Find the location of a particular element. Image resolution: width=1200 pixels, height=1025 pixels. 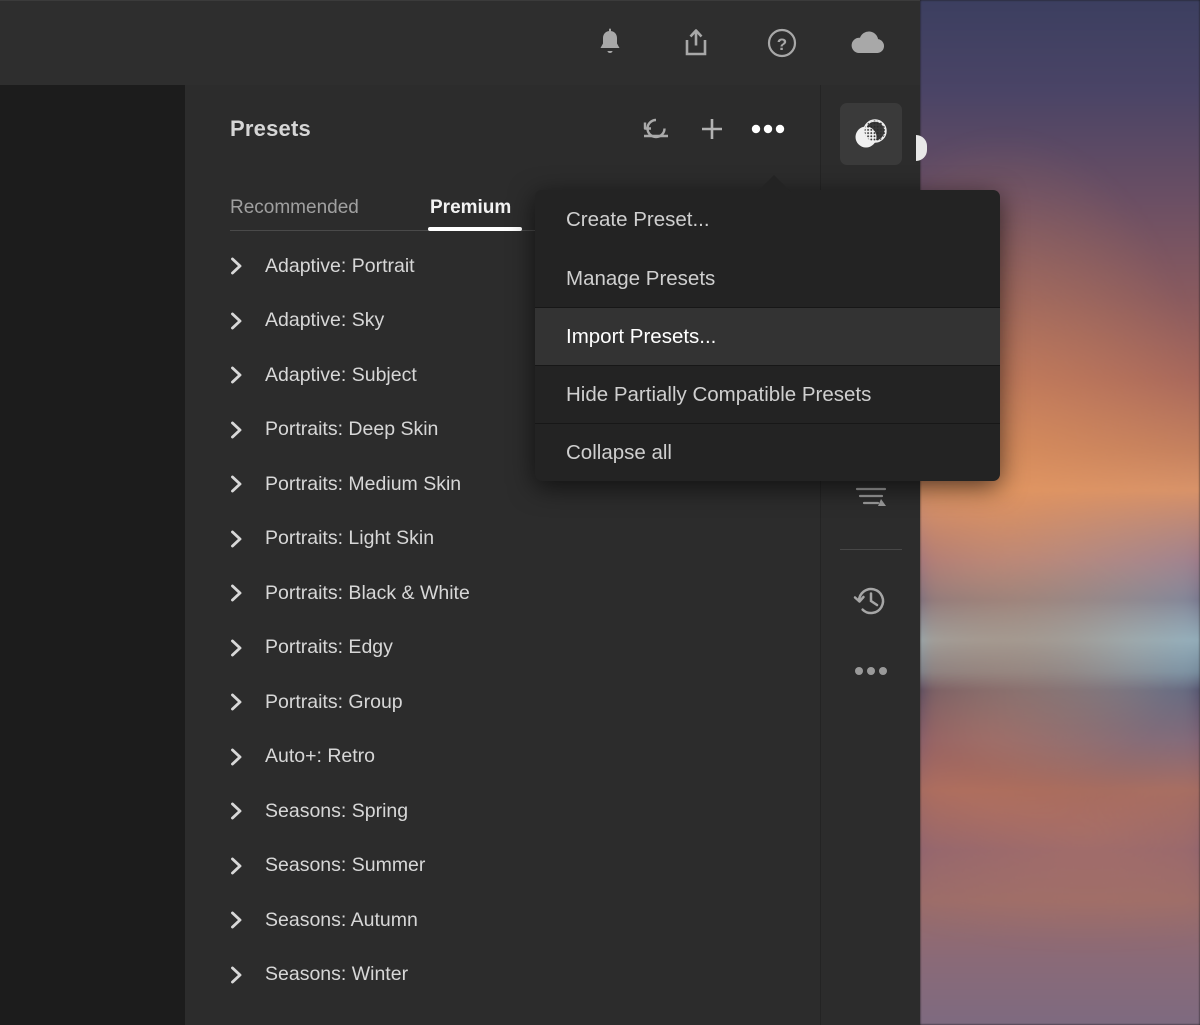

menu-pointer-caret is located at coordinates (774, 183).